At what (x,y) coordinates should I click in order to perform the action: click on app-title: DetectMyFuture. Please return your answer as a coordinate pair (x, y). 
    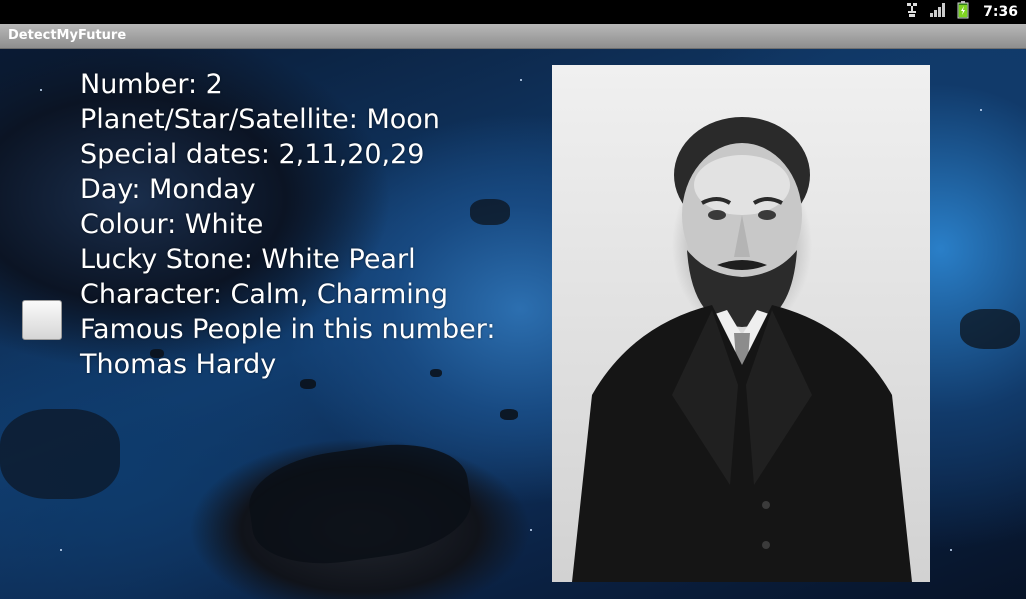
    Looking at the image, I should click on (67, 35).